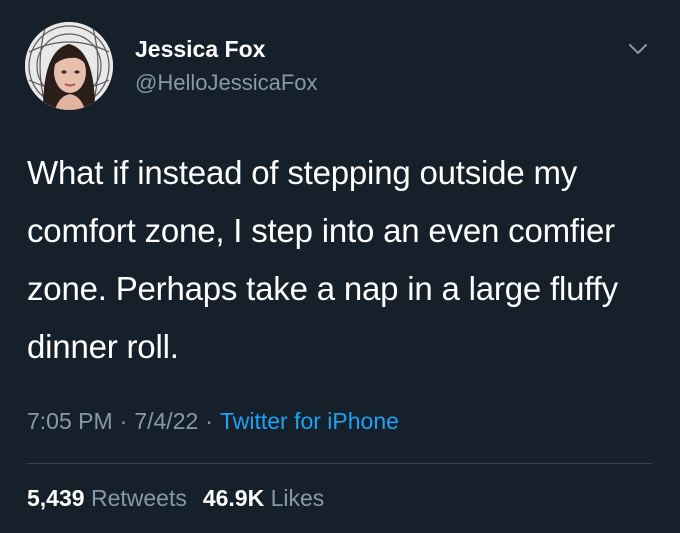  What do you see at coordinates (297, 498) in the screenshot?
I see `likes-label: Likes` at bounding box center [297, 498].